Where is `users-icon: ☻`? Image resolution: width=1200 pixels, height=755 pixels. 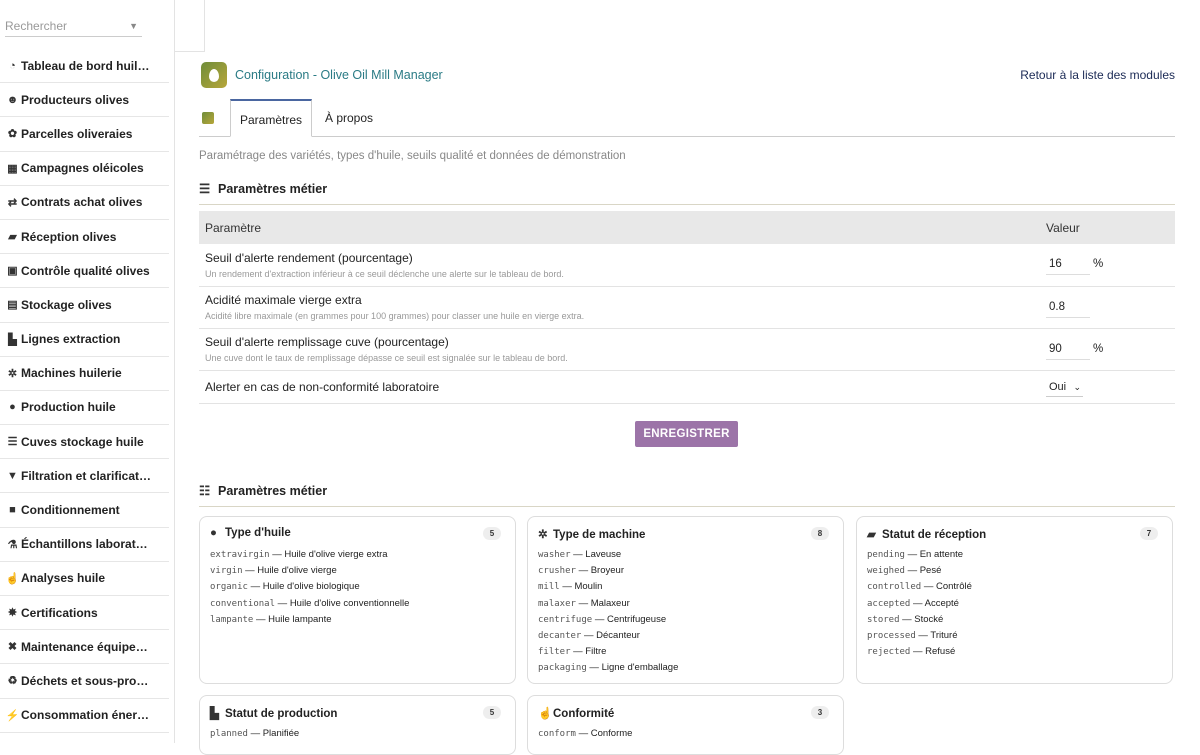 users-icon: ☻ is located at coordinates (12, 99).